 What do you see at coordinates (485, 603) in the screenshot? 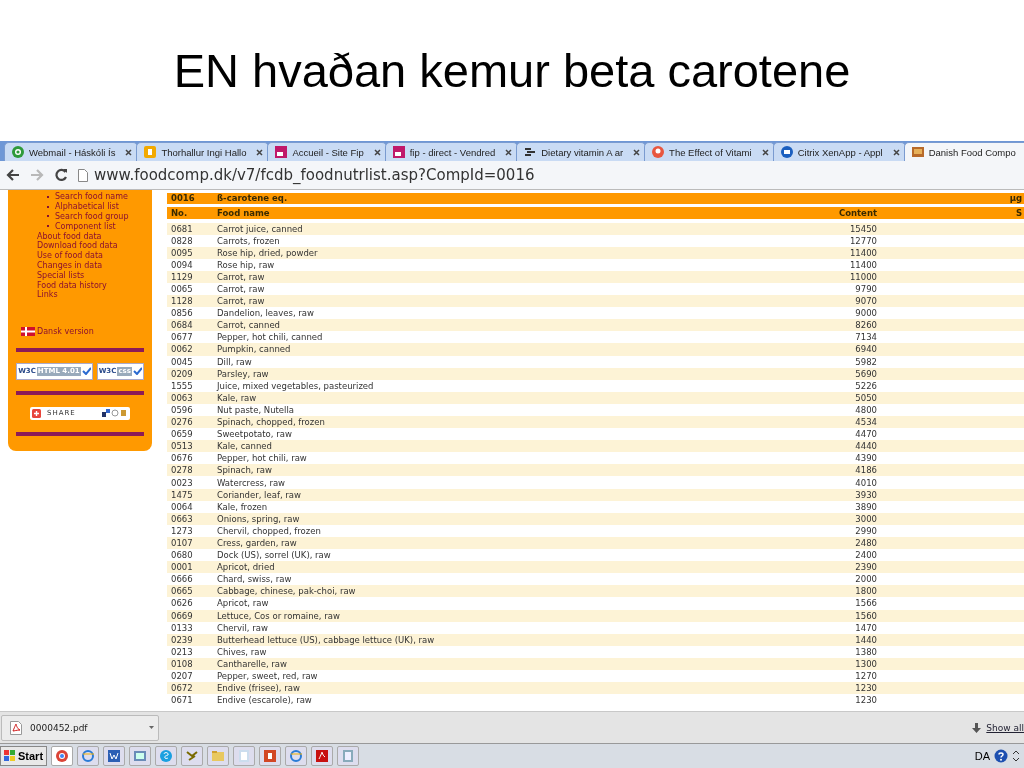
I see `food-name-link: Apricot, raw` at bounding box center [485, 603].